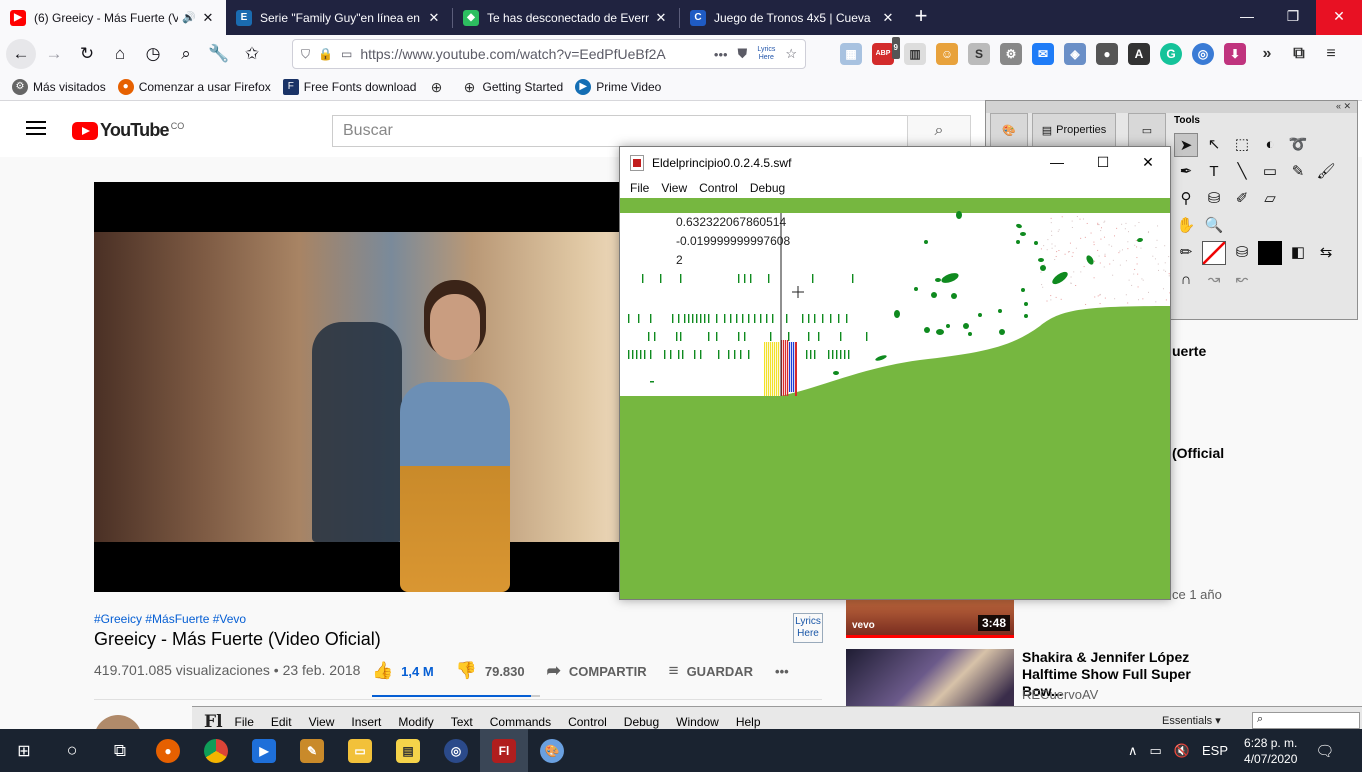 The width and height of the screenshot is (1362, 772). Describe the element at coordinates (360, 750) in the screenshot. I see `taskbar-file-explorer: ▭` at that location.